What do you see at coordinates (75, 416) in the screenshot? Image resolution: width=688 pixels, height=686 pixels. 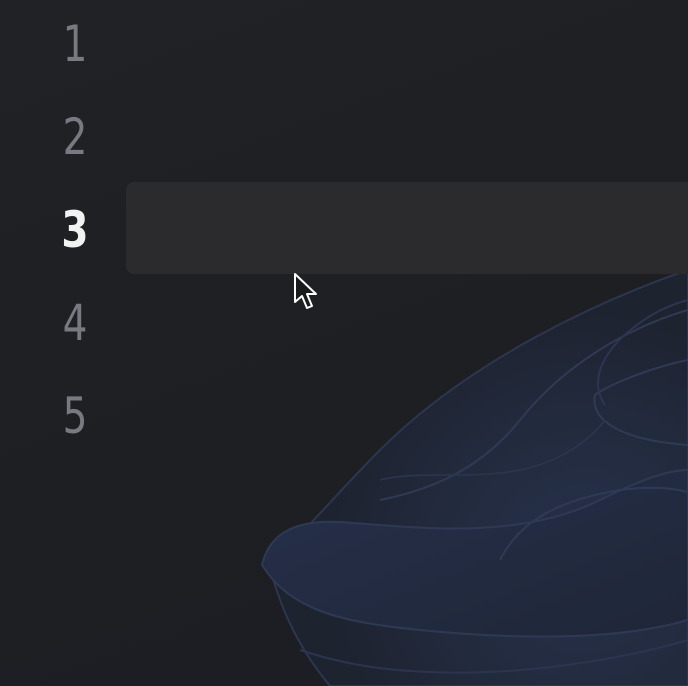 I see `switcher-item-5: 5` at bounding box center [75, 416].